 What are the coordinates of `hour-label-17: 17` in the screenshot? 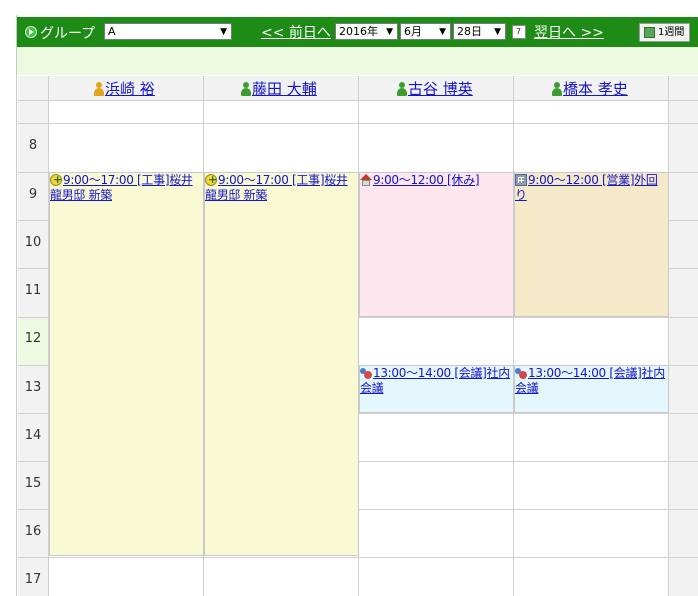 It's located at (33, 579).